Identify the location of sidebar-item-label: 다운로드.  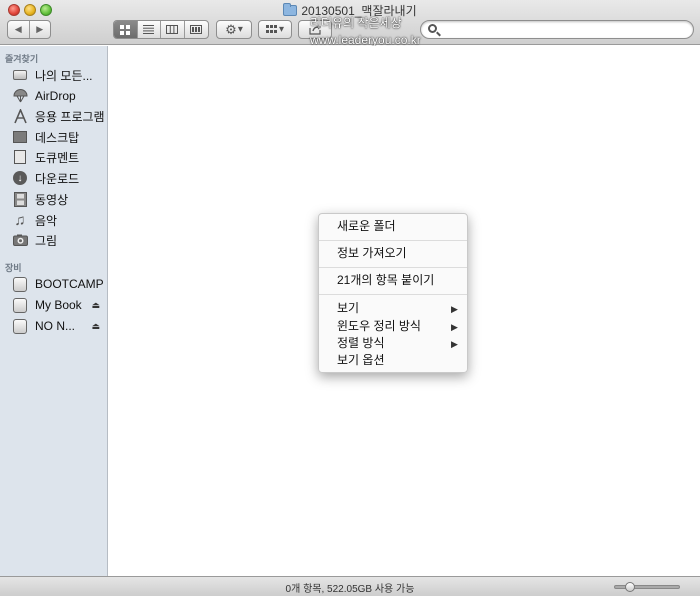
(57, 178).